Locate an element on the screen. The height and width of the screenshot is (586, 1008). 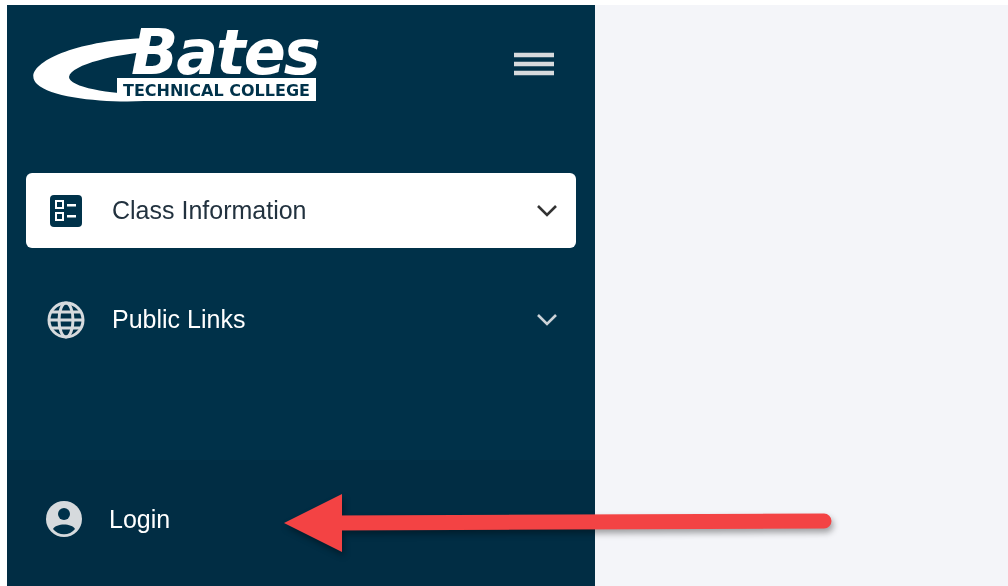
college-logo: Bates TECHNICAL COLLEGE is located at coordinates (204, 64).